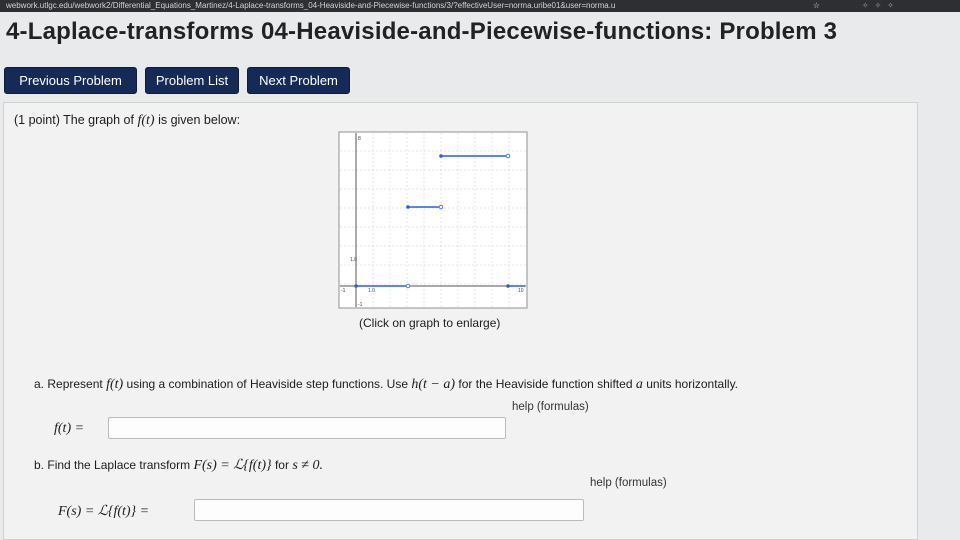  I want to click on x-tick-label: 1.0, so click(371, 291).